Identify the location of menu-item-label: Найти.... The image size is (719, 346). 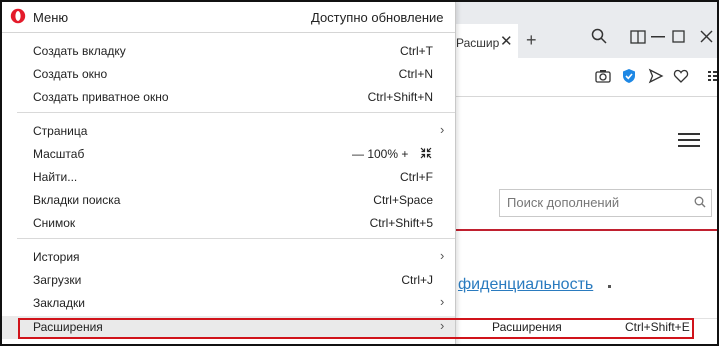
(55, 177).